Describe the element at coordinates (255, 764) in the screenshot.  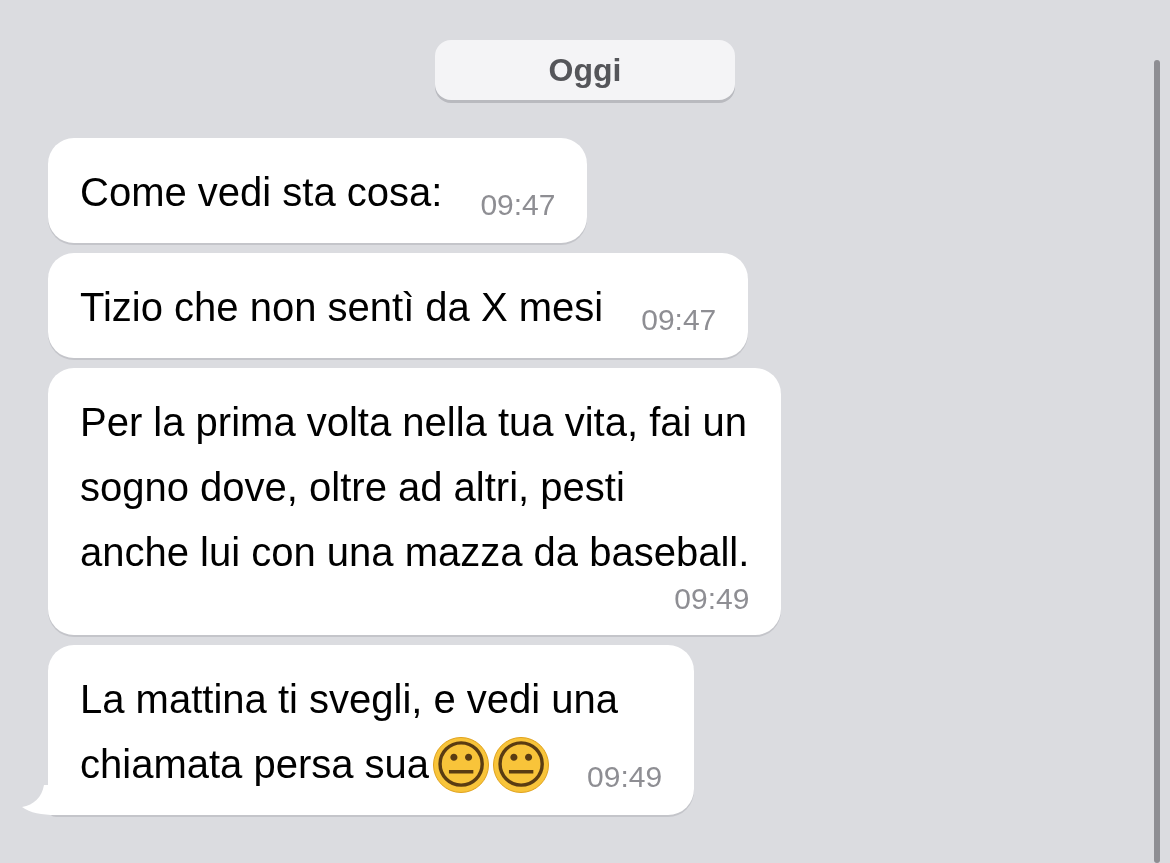
I see `message-text: chiamata persa sua` at that location.